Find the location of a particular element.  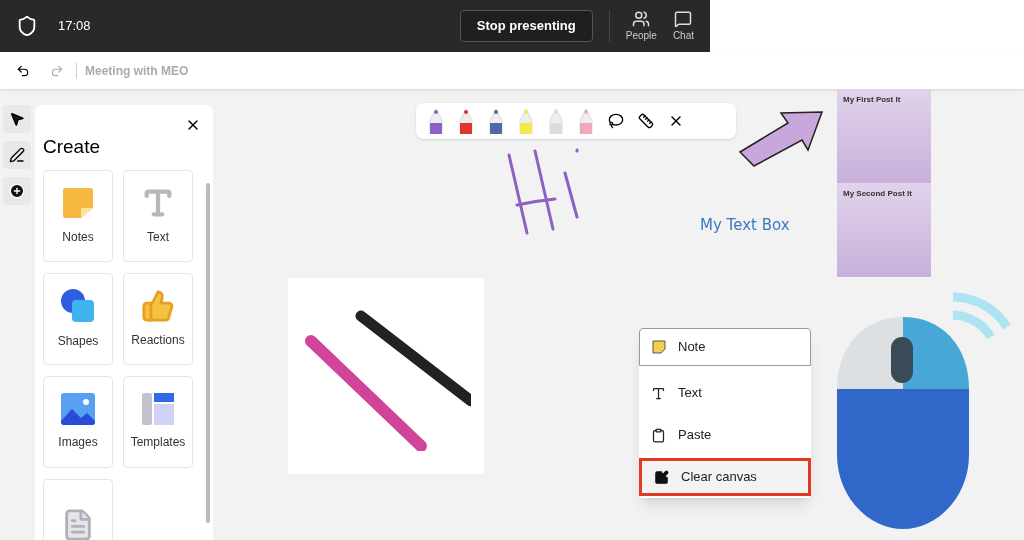

clipboard-icon is located at coordinates (658, 435).